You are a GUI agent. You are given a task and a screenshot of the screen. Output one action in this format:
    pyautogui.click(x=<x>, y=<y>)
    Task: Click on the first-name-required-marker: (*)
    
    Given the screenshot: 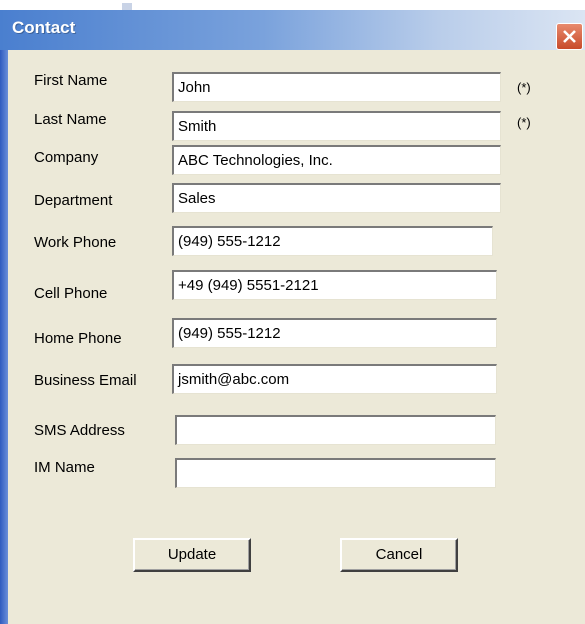 What is the action you would take?
    pyautogui.click(x=524, y=87)
    